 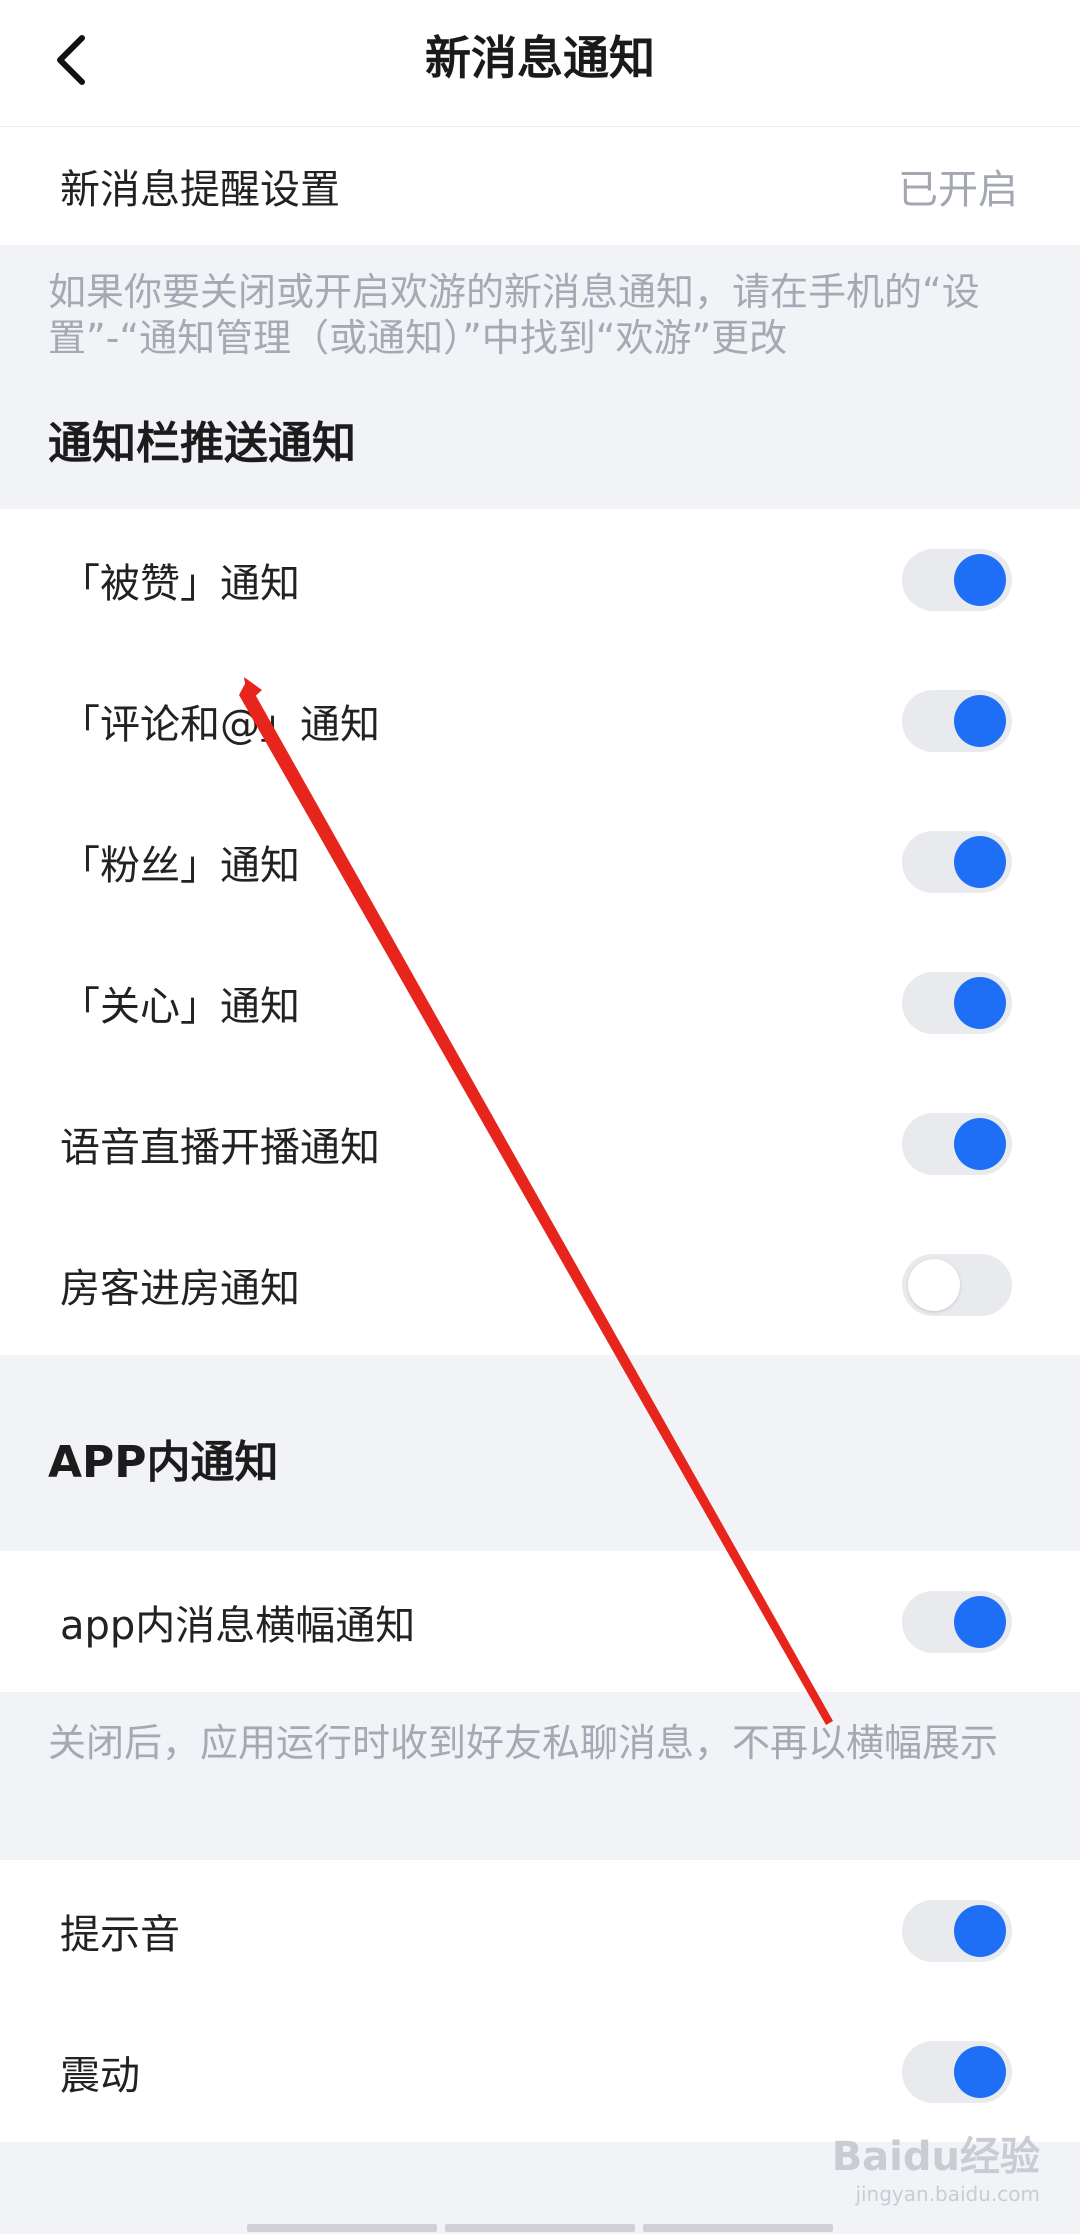 What do you see at coordinates (540, 2071) in the screenshot?
I see `list-item-vibrate: 震动` at bounding box center [540, 2071].